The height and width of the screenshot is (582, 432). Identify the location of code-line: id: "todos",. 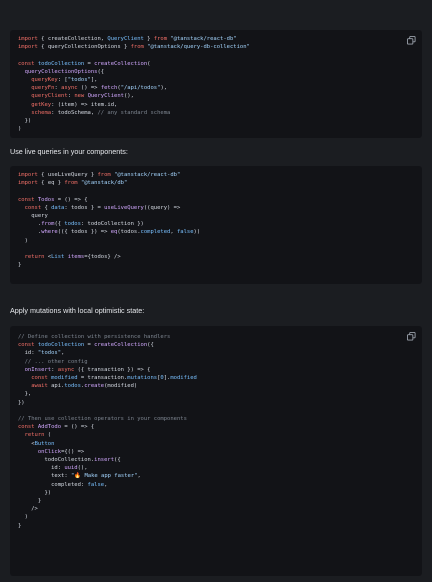
(41, 353).